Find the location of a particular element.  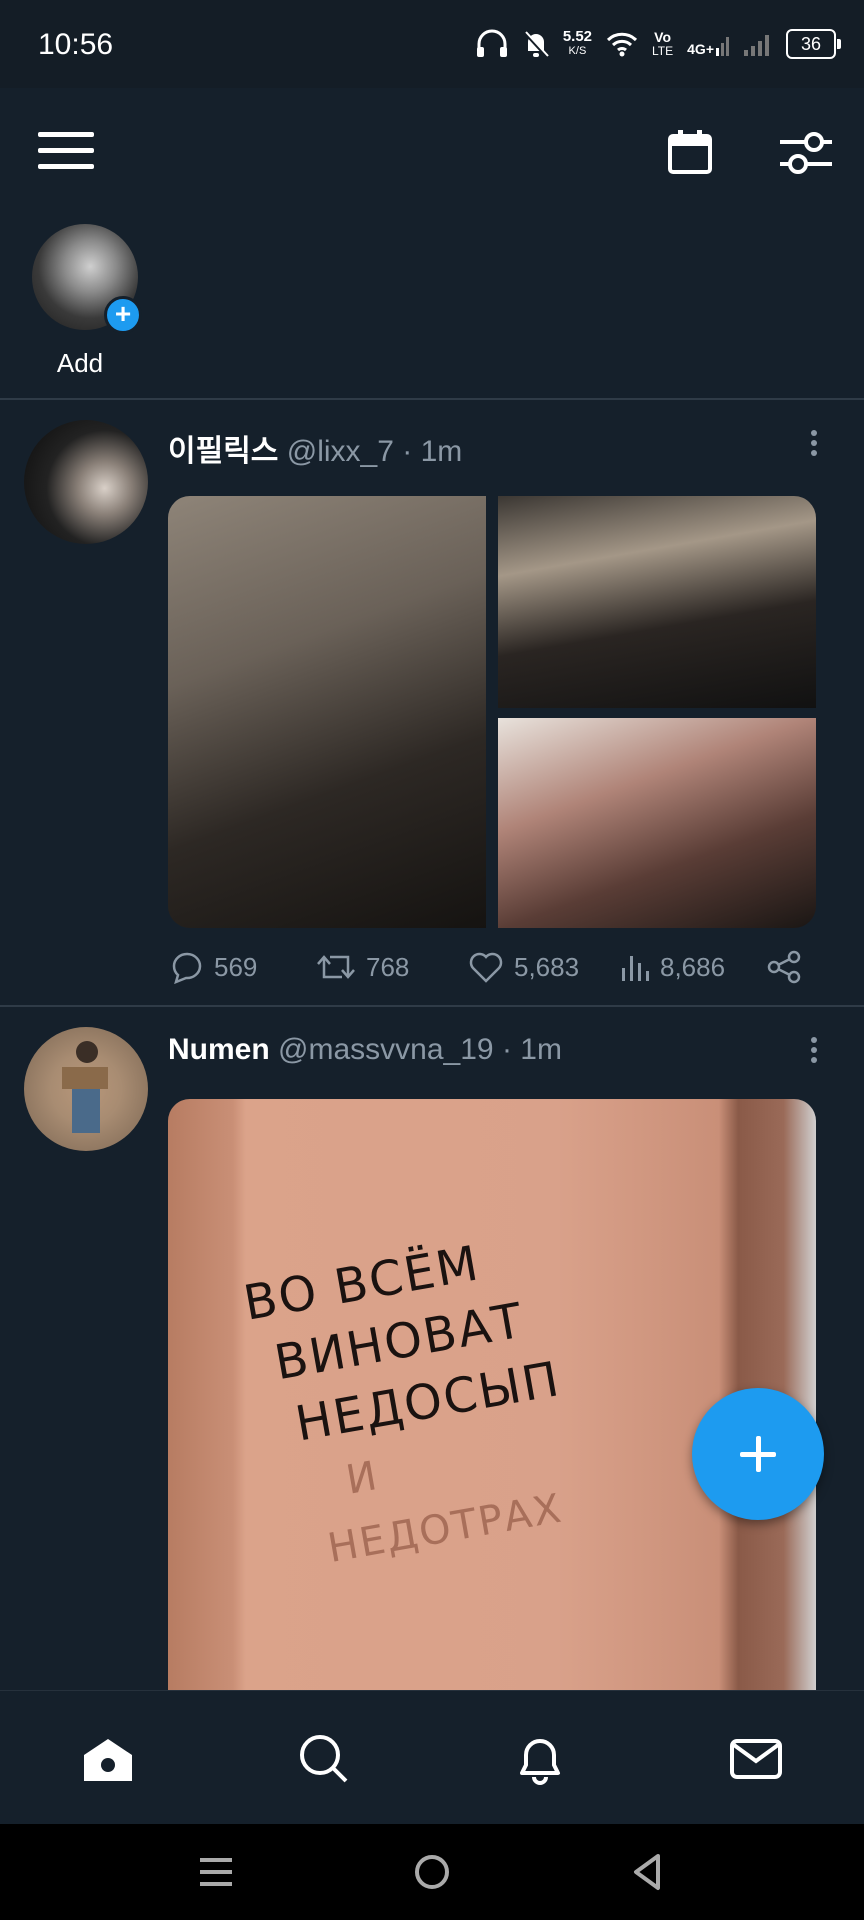

tweet-header: 이필릭스 @lixx_7 · 1m is located at coordinates (315, 448).